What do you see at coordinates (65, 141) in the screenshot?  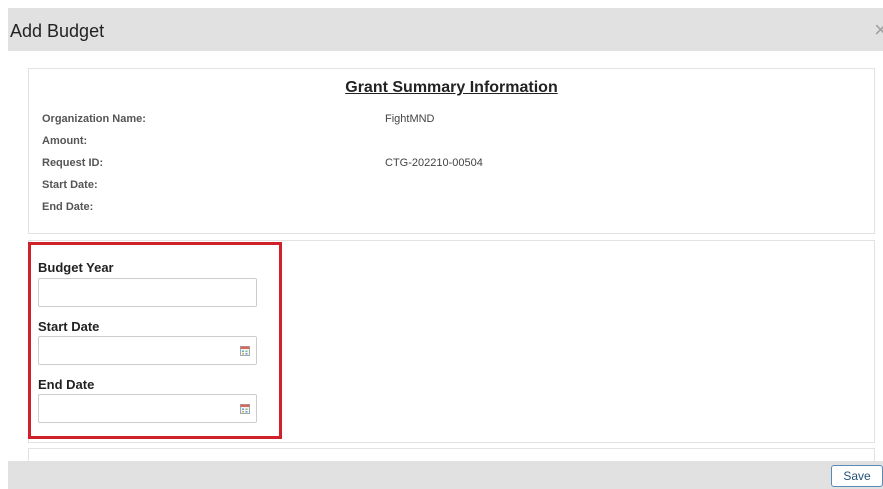 I see `amount-label: Amount:` at bounding box center [65, 141].